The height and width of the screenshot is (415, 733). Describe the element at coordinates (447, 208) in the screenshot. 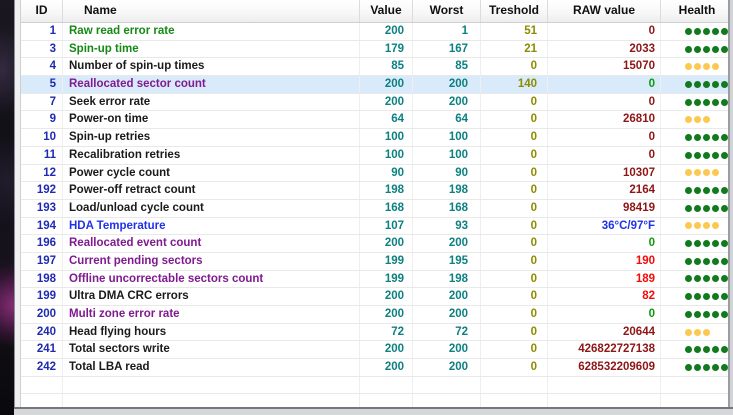

I see `cell-worst: 168` at that location.